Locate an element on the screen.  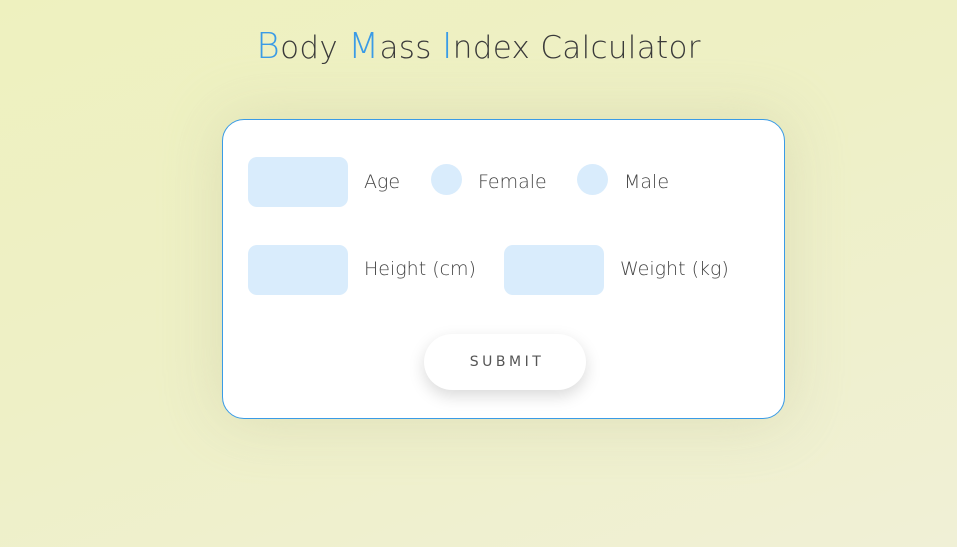
page-title: Body Mass Index Calculator is located at coordinates (478, 46).